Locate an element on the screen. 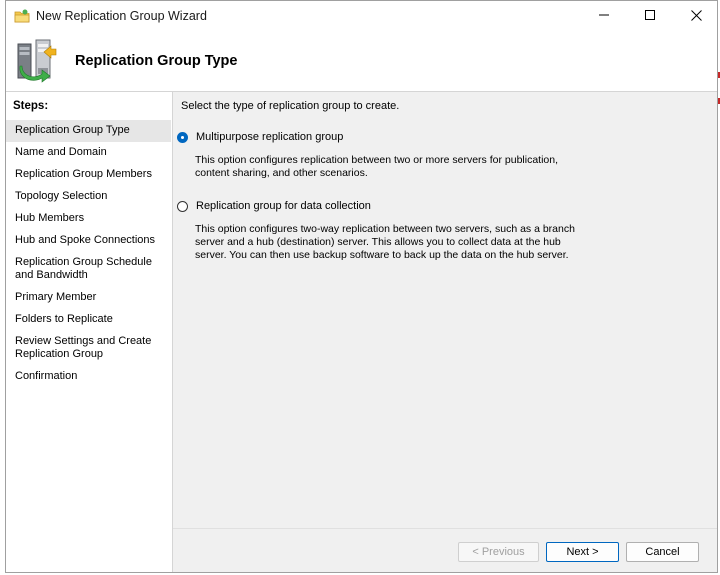 The width and height of the screenshot is (720, 575). step-schedule-and-bandwidth: Replication Group Schedule and Bandwidth is located at coordinates (84, 269).